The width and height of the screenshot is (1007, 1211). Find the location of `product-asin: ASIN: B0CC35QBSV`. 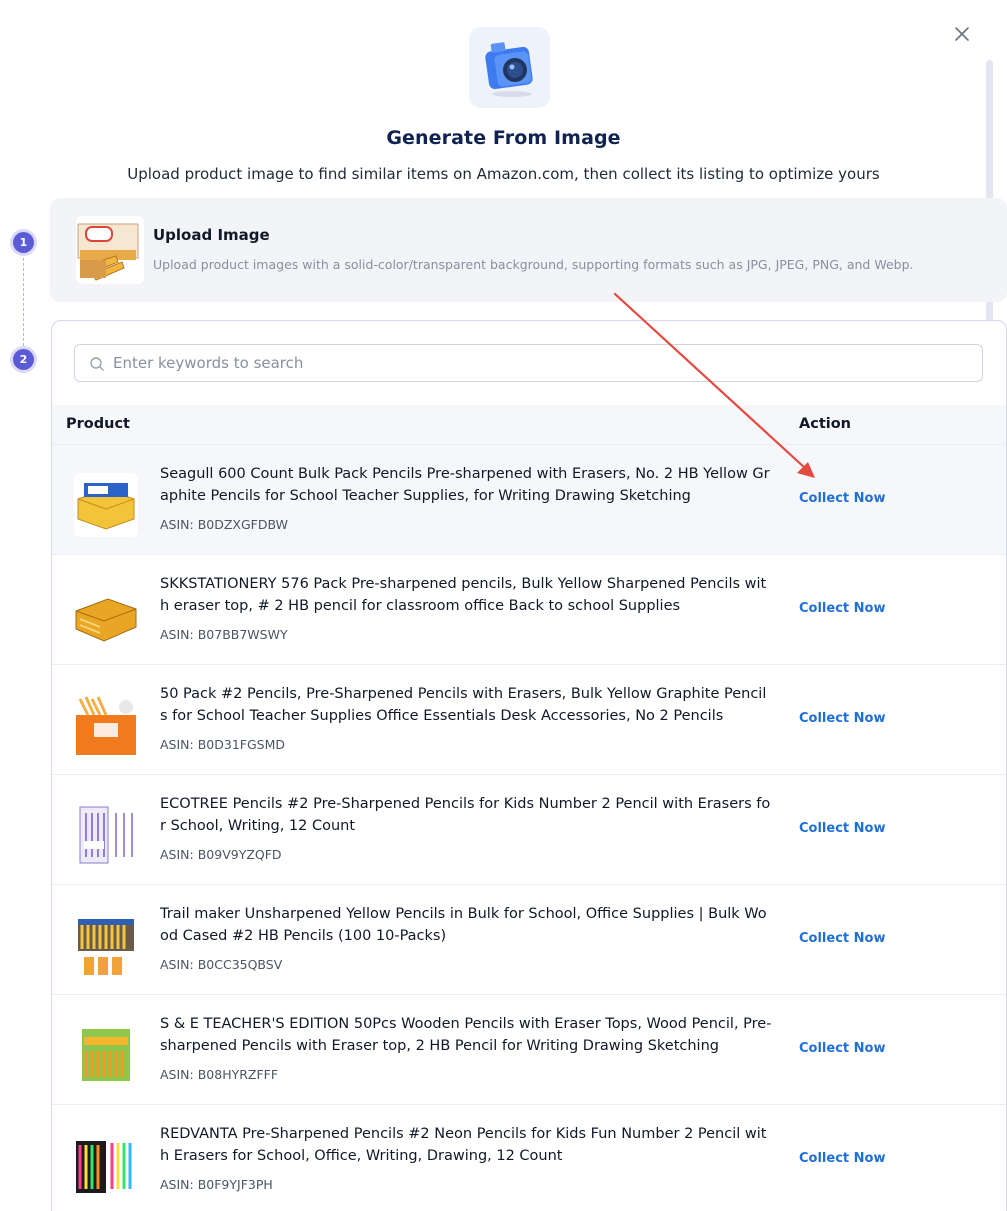

product-asin: ASIN: B0CC35QBSV is located at coordinates (221, 964).